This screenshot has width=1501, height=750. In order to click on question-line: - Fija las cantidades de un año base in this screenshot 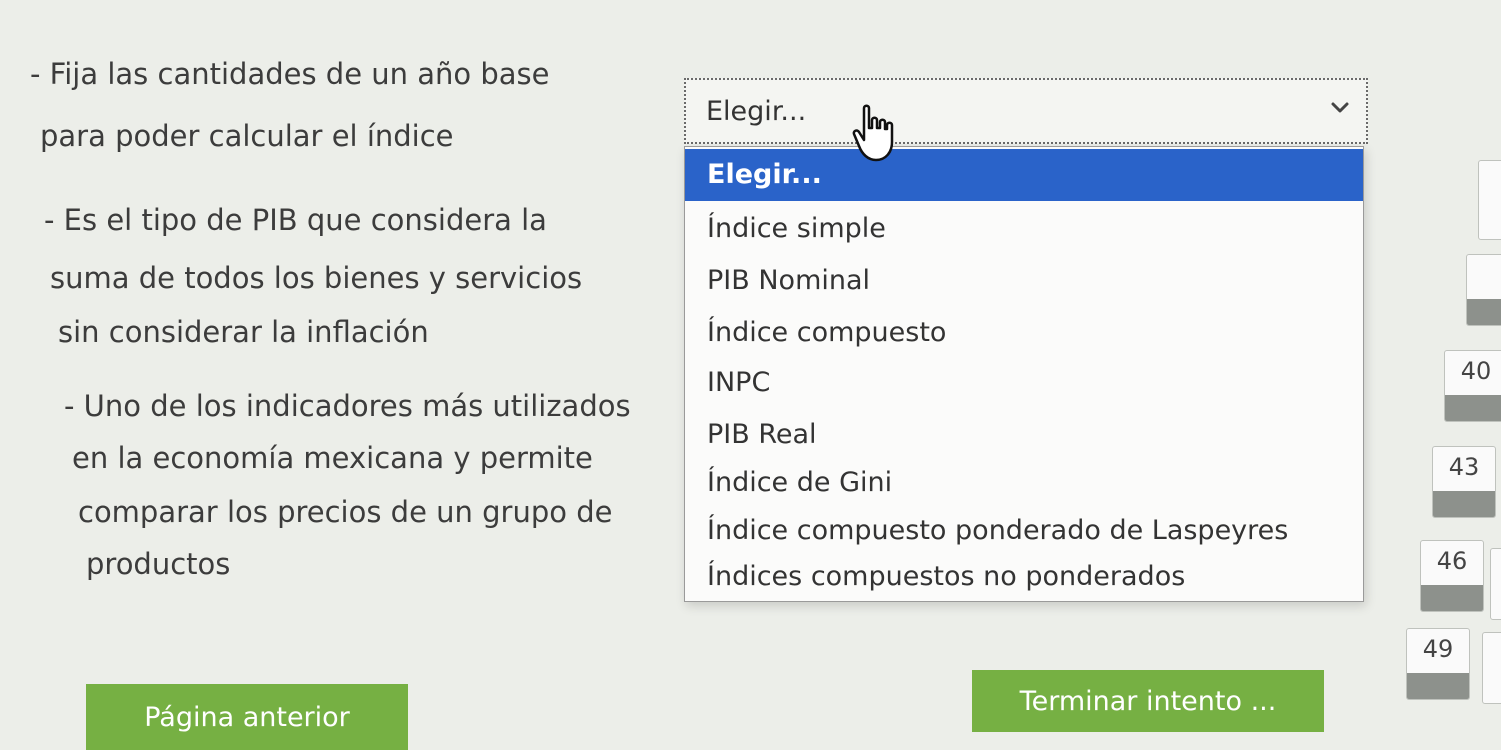, I will do `click(290, 74)`.